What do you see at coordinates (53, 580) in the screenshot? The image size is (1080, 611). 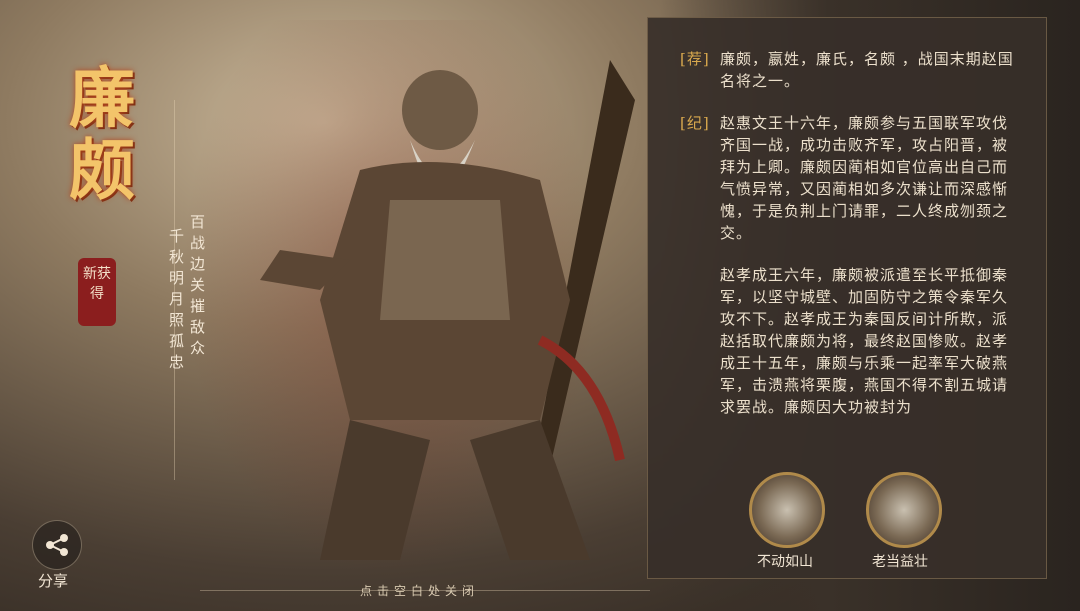 I see `share-label: 分享` at bounding box center [53, 580].